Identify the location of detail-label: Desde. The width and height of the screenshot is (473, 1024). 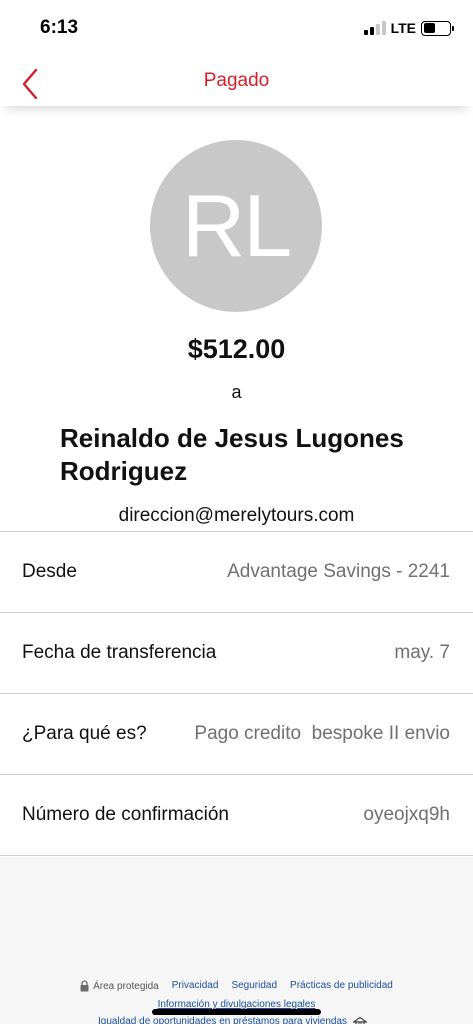
(49, 571).